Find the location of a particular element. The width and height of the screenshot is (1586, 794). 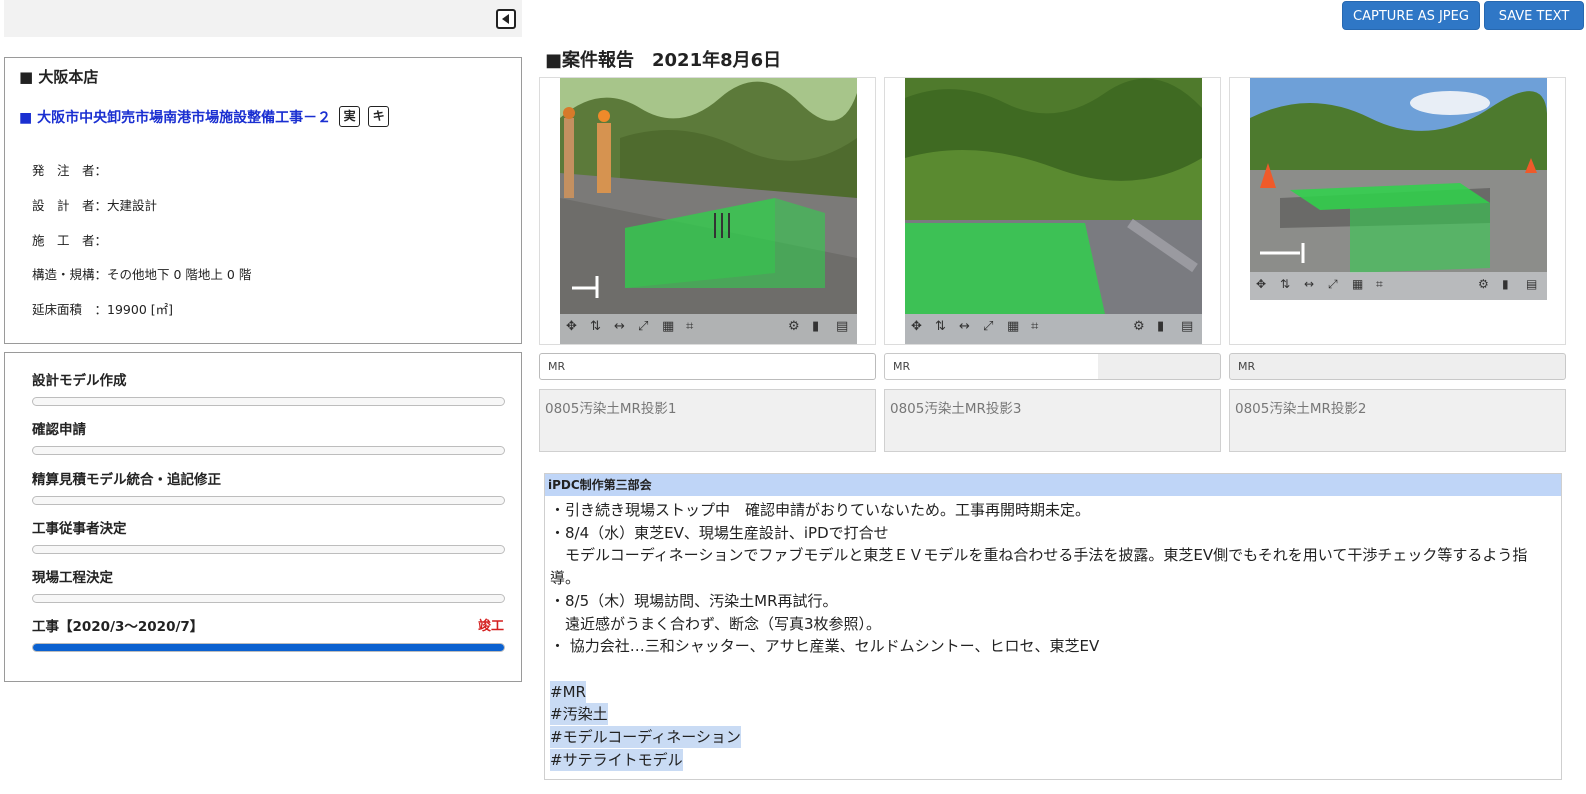

info-floor-area: 延床面積 ：19900 [㎡] is located at coordinates (103, 309).